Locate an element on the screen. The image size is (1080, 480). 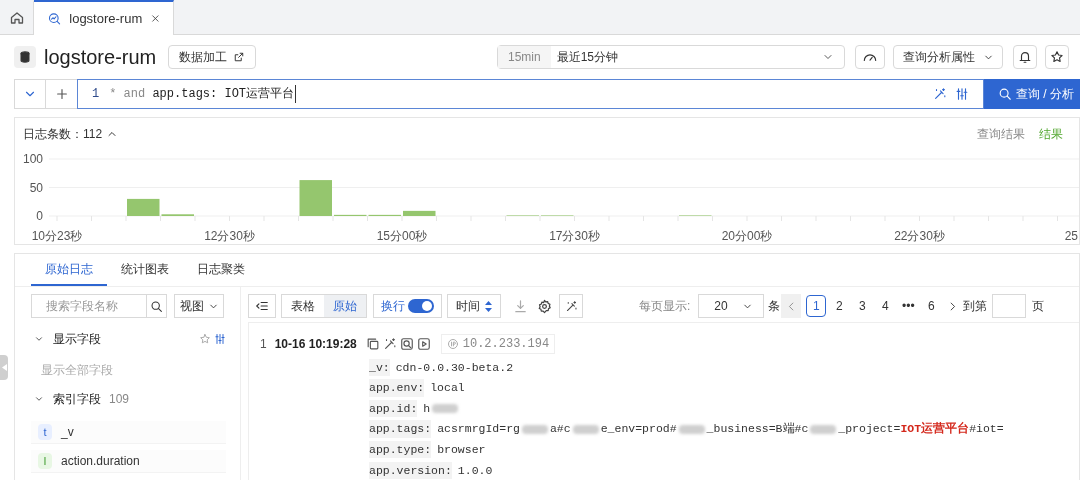
result-tab: 统计图表 is located at coordinates (145, 270).